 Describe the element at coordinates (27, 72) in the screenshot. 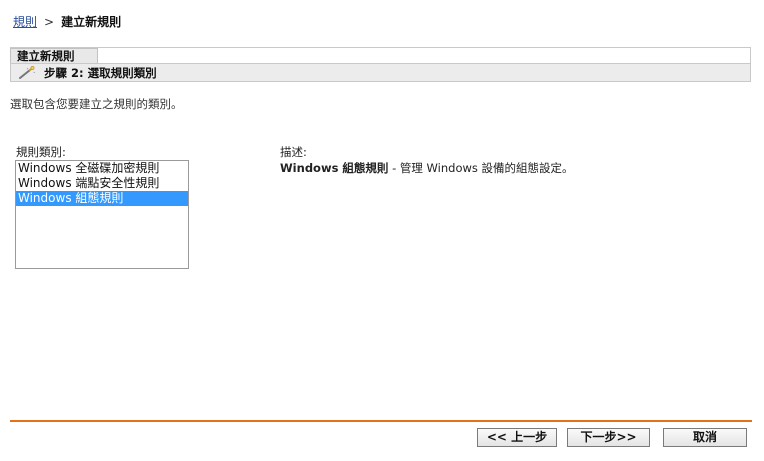

I see `wand-icon` at that location.